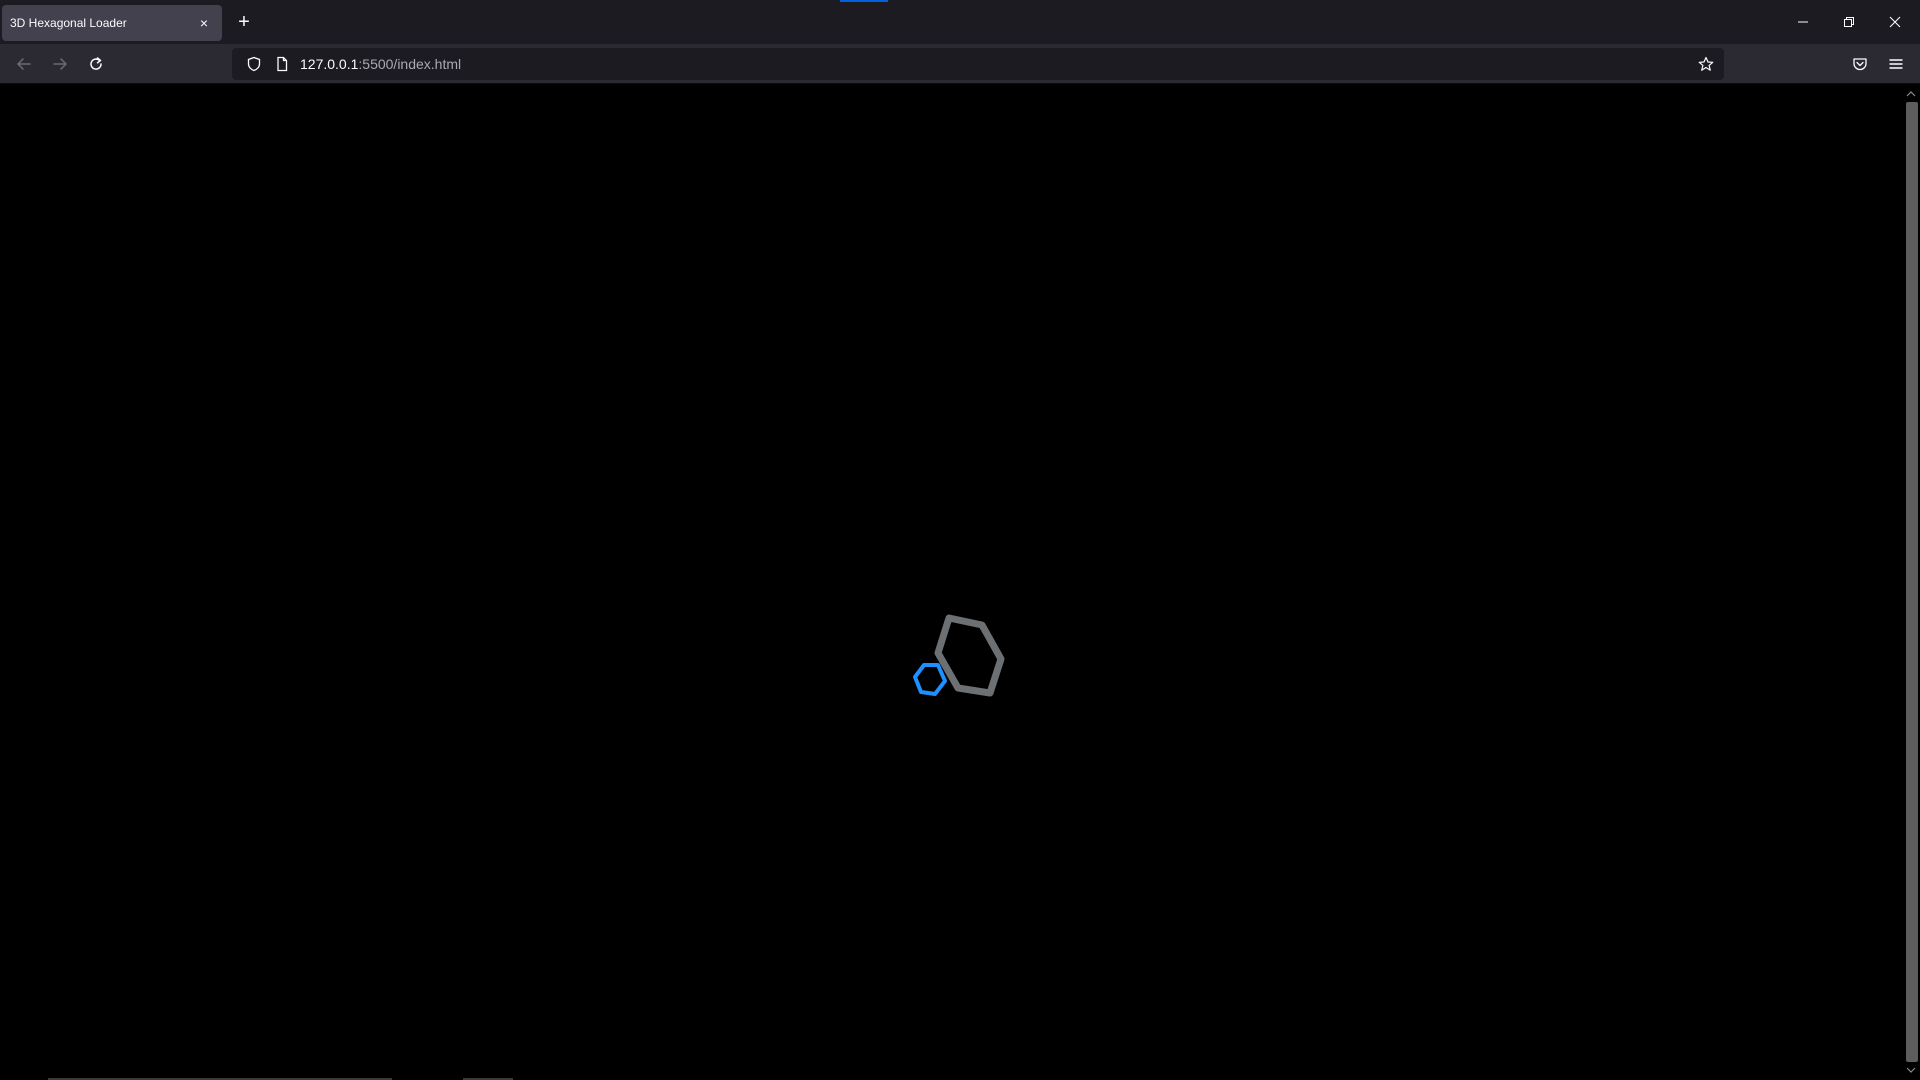 The width and height of the screenshot is (1920, 1080). Describe the element at coordinates (96, 64) in the screenshot. I see `reload-icon` at that location.